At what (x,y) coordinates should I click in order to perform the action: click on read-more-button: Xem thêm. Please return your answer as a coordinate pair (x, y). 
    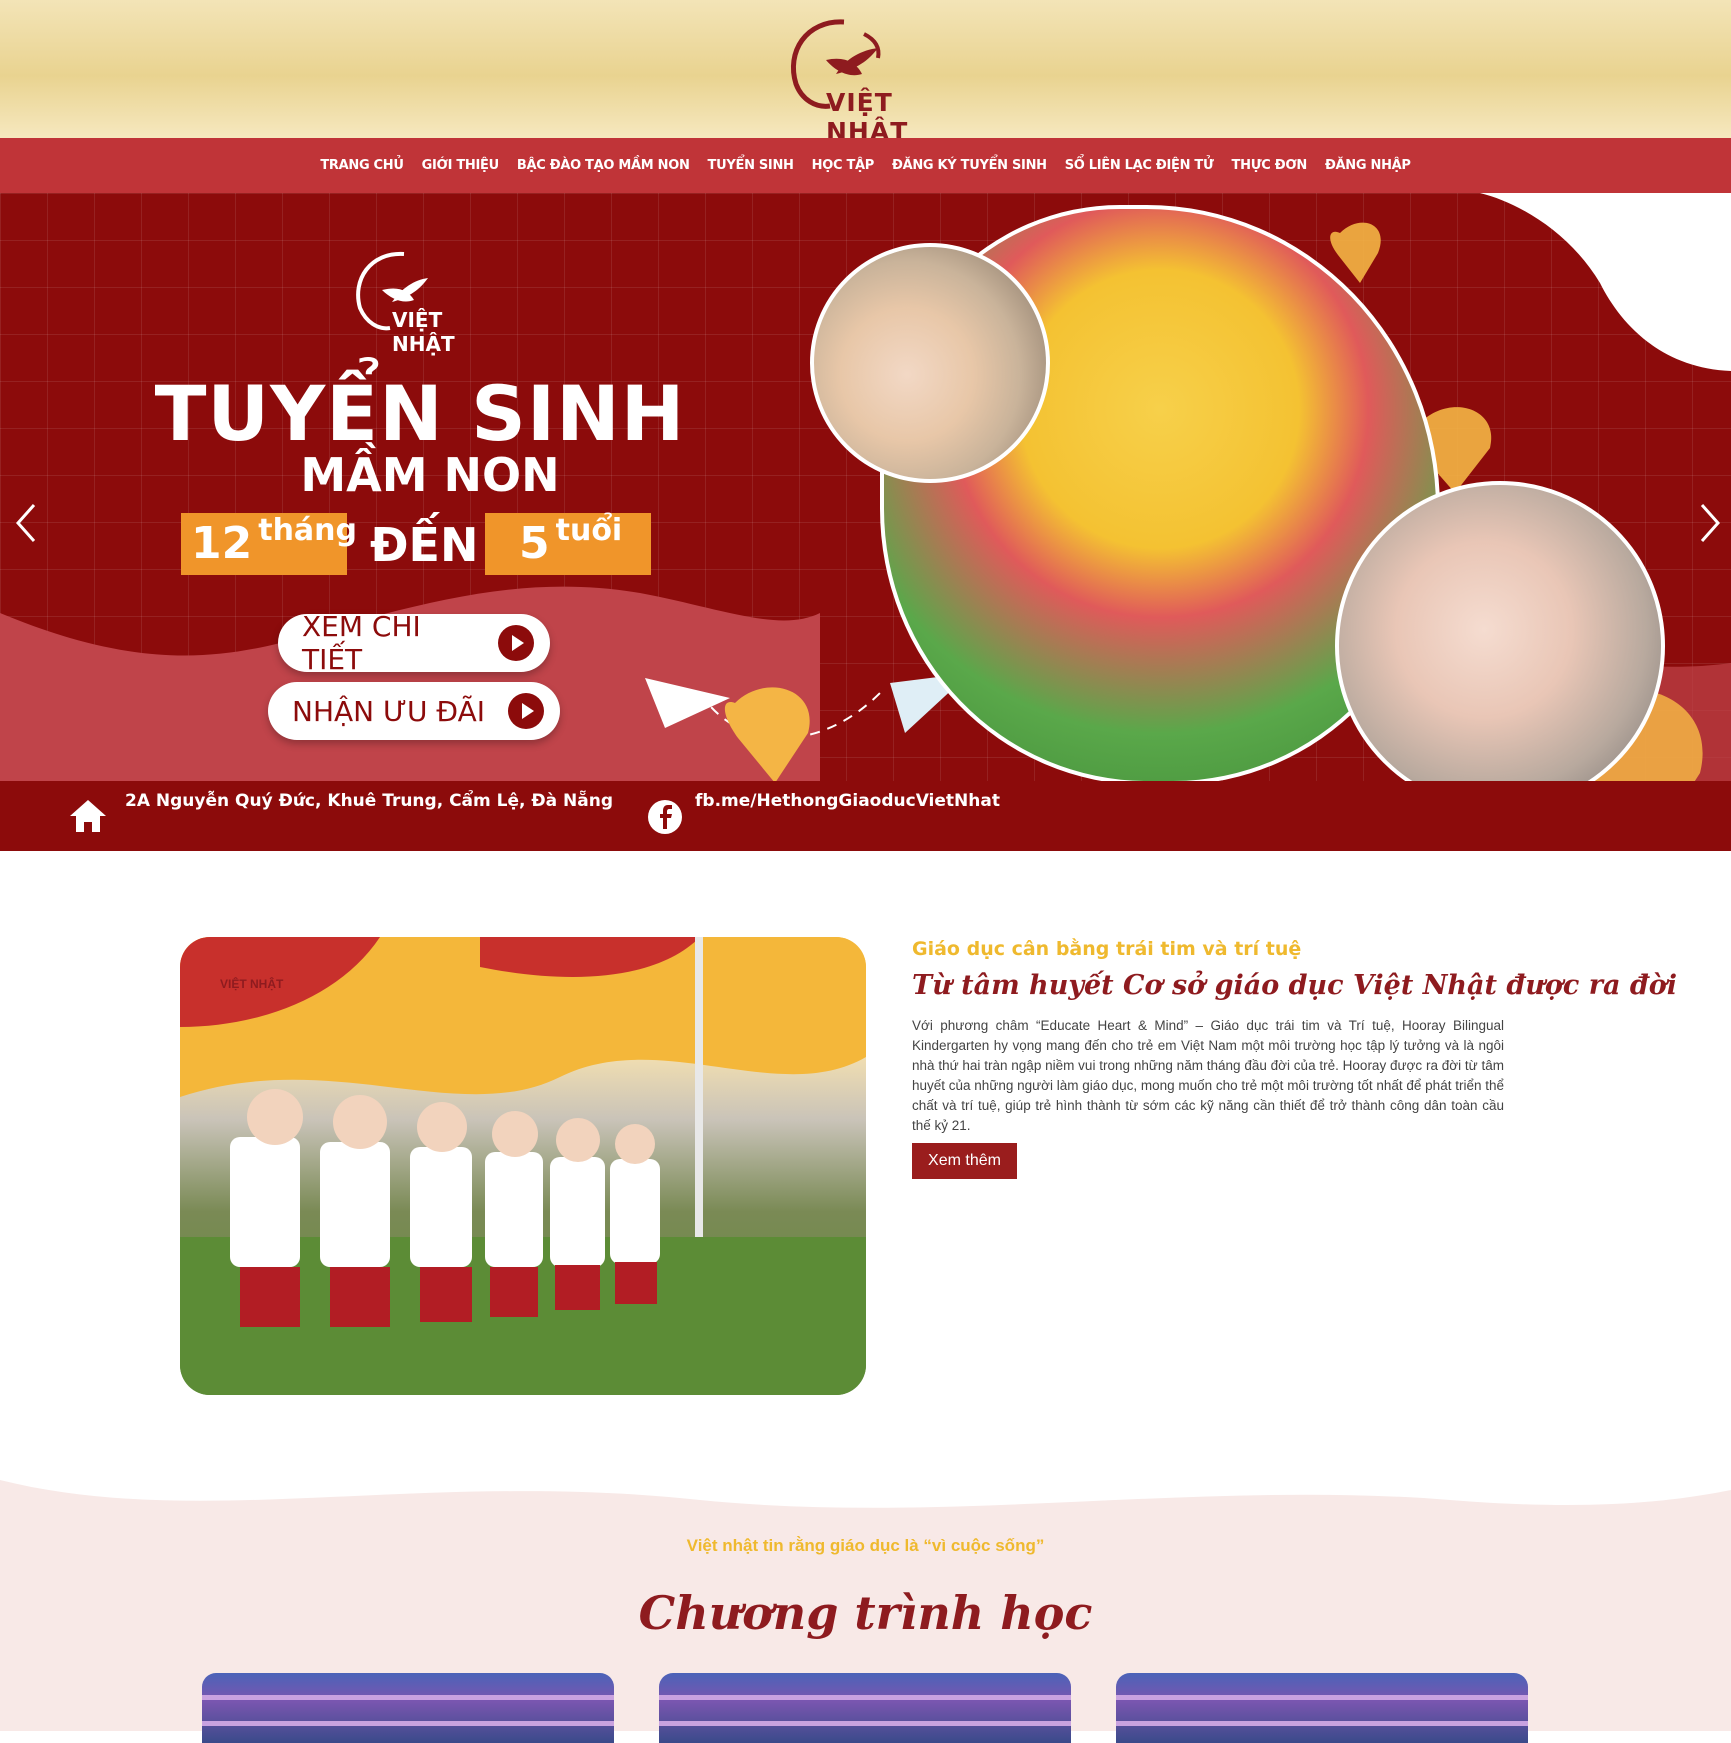
    Looking at the image, I should click on (964, 1161).